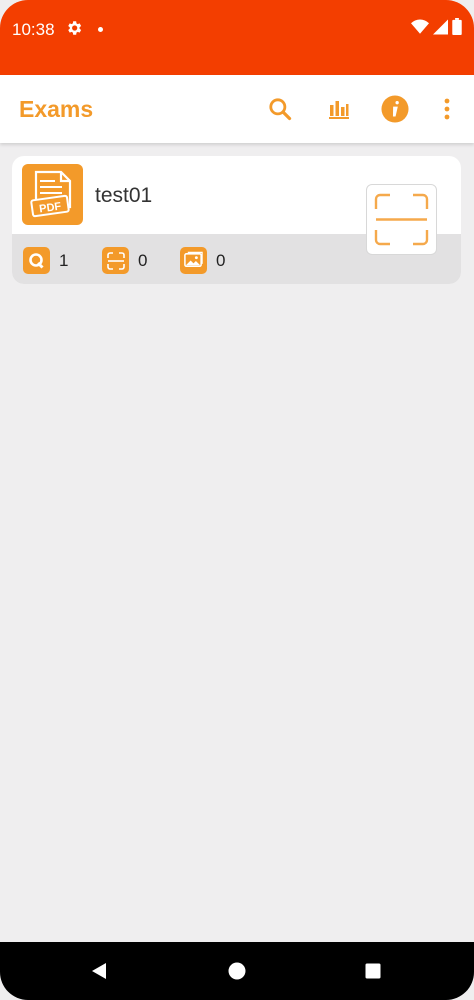 The height and width of the screenshot is (1000, 474). I want to click on recents-icon, so click(373, 971).